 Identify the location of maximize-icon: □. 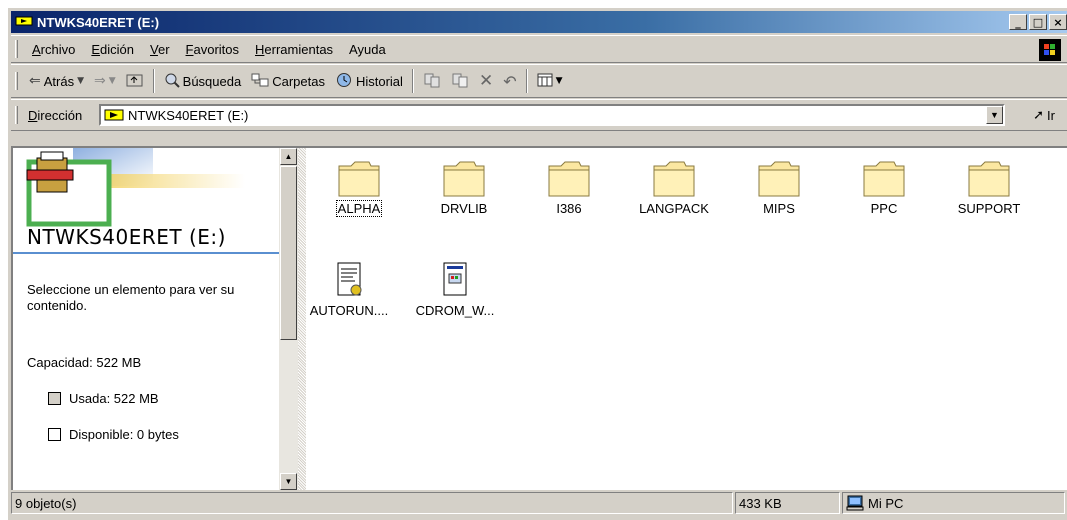
(1038, 22).